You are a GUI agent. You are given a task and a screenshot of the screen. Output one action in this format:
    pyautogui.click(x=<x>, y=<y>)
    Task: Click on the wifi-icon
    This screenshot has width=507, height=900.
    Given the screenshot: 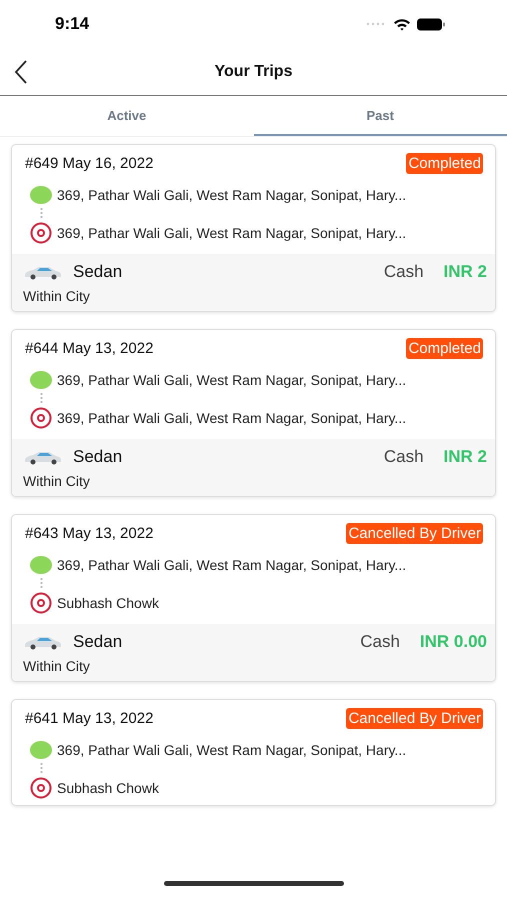 What is the action you would take?
    pyautogui.click(x=402, y=24)
    